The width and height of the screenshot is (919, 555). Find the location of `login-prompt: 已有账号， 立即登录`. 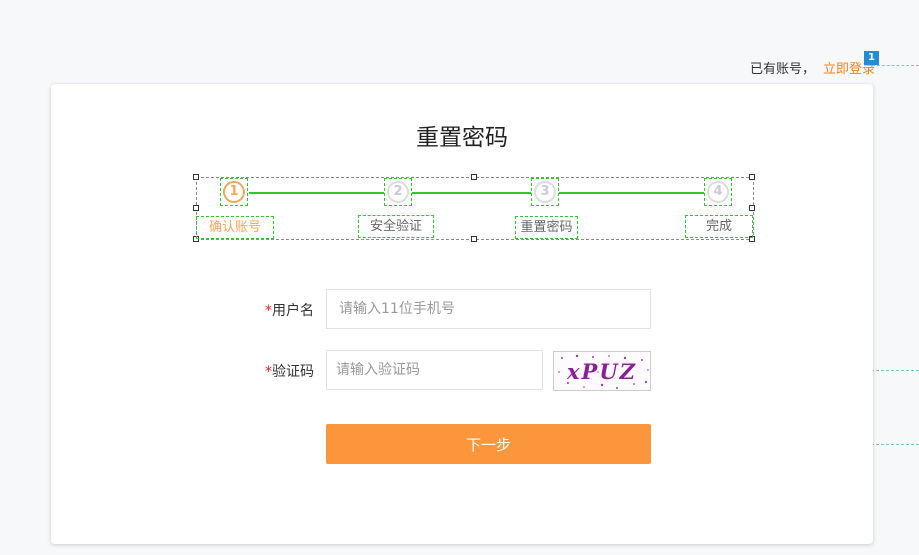

login-prompt: 已有账号， 立即登录 is located at coordinates (812, 67).